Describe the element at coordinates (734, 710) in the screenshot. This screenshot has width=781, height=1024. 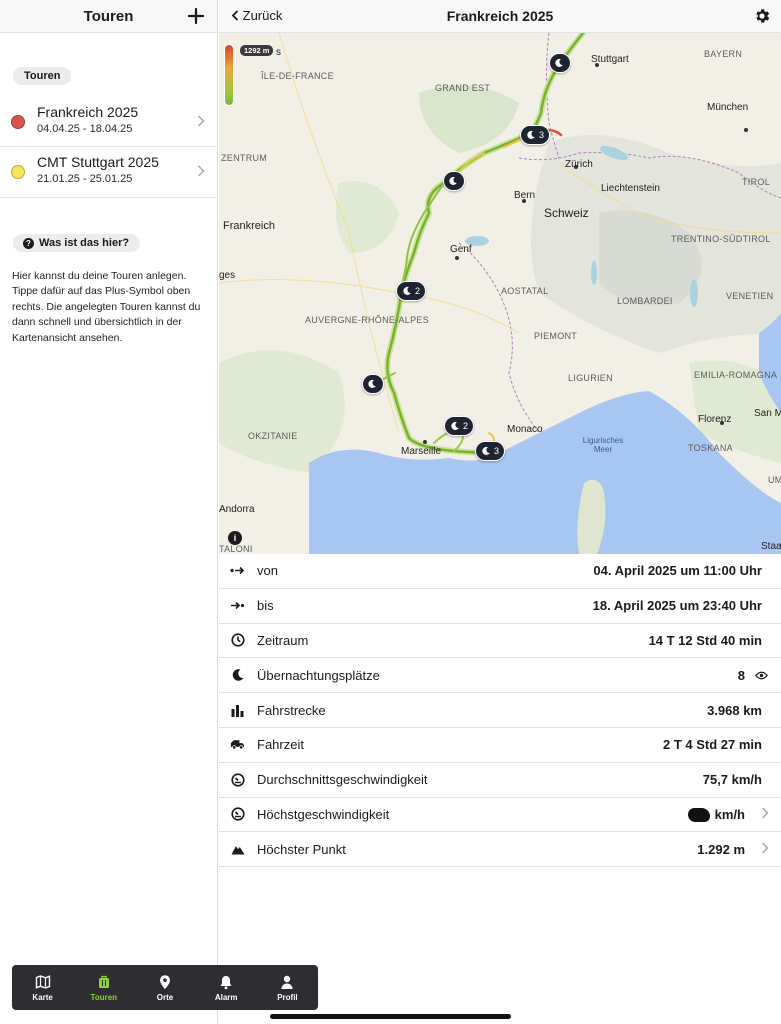
I see `stat-value: 3.968 km` at that location.